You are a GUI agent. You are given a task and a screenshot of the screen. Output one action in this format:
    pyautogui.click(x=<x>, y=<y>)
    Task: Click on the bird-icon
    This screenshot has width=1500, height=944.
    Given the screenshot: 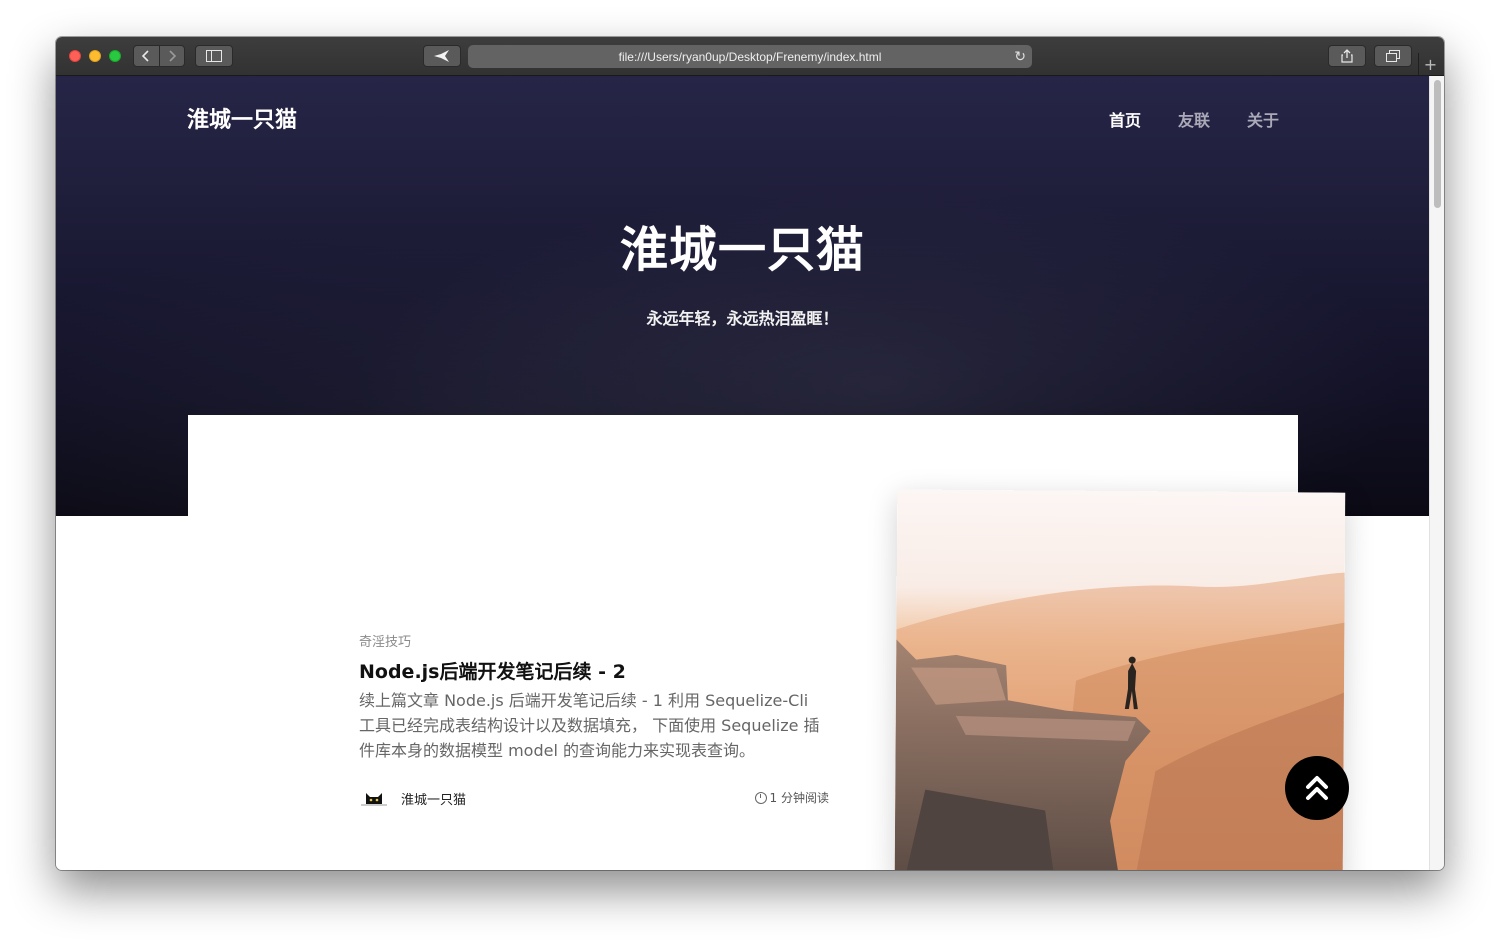 What is the action you would take?
    pyautogui.click(x=441, y=56)
    